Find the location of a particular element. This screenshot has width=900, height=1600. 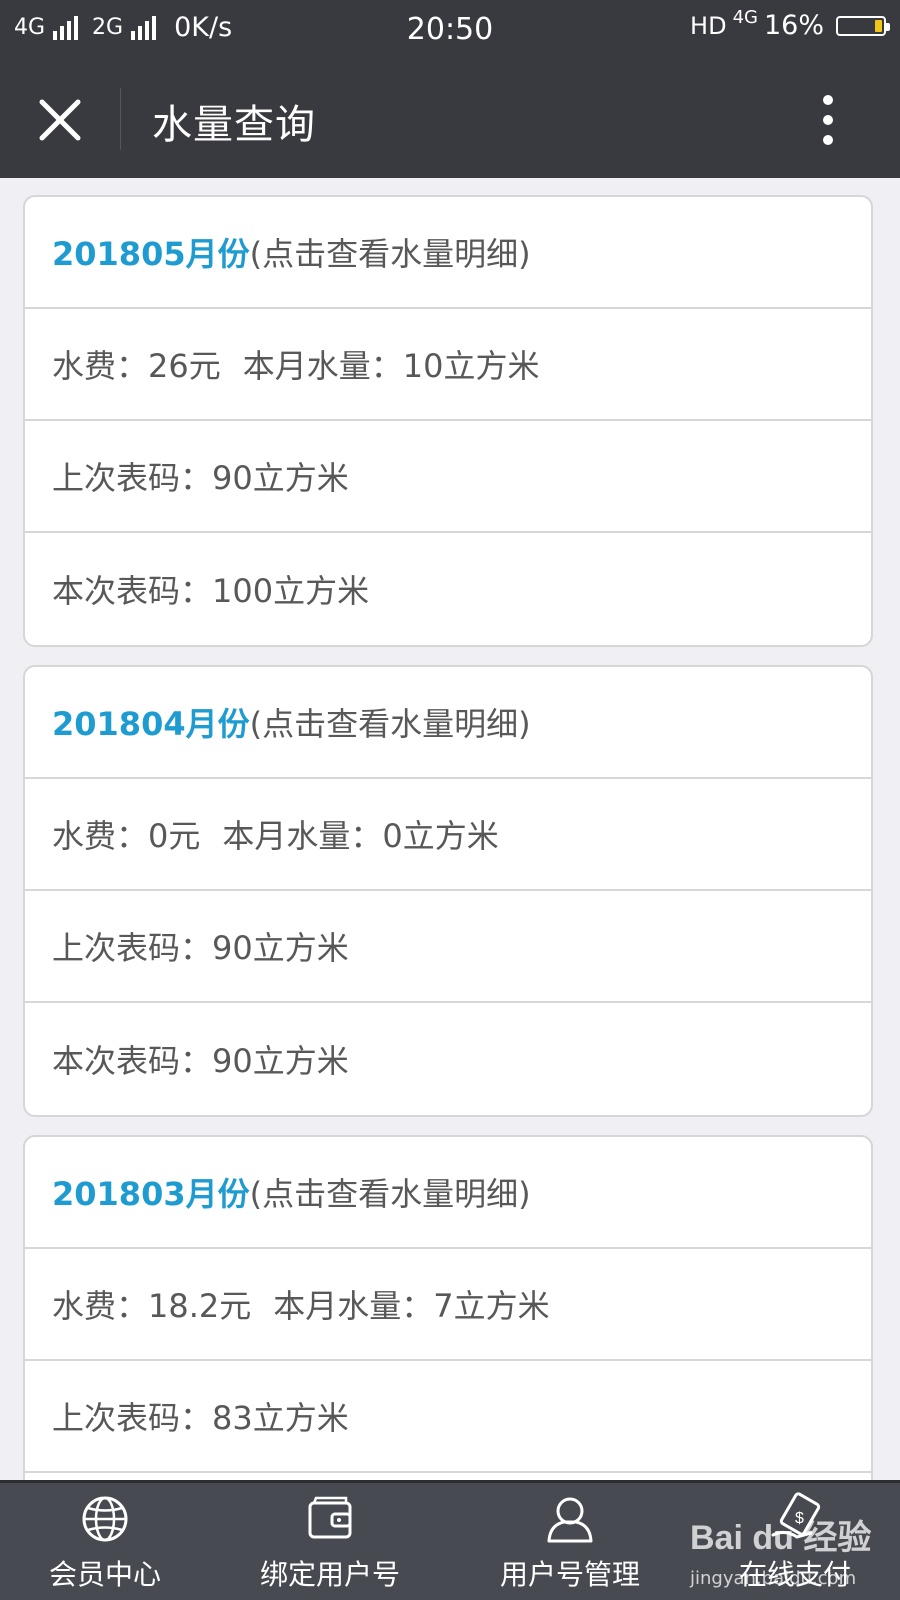

record-fee-row: 水费： 26元 本月水量： 10立方米 is located at coordinates (448, 365).